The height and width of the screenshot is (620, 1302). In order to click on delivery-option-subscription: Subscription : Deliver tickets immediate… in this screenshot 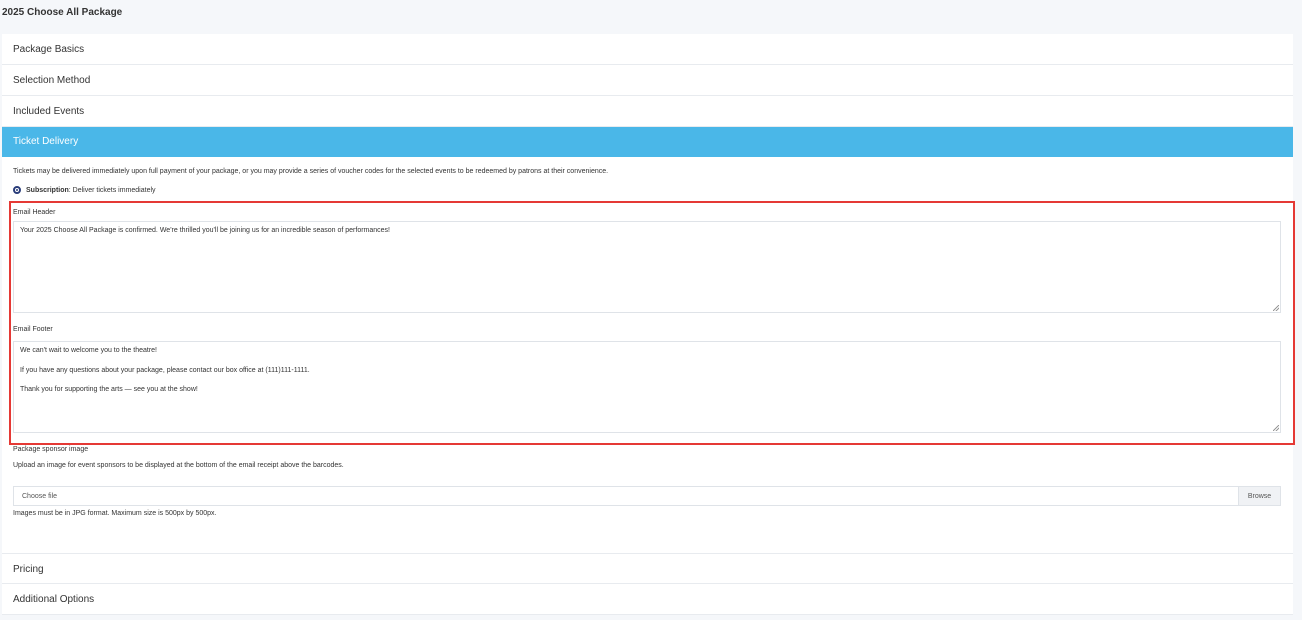, I will do `click(84, 190)`.